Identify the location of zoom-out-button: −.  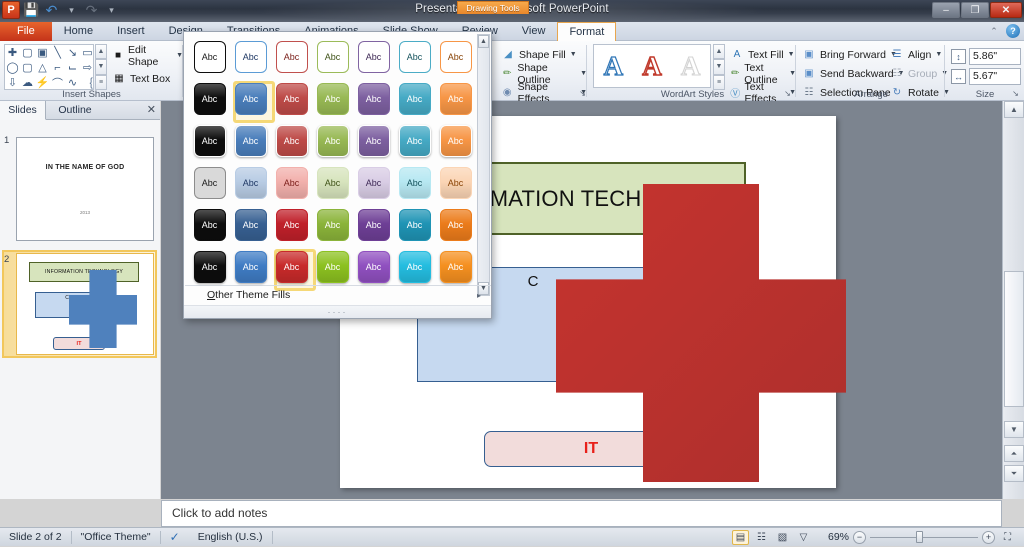
(859, 537).